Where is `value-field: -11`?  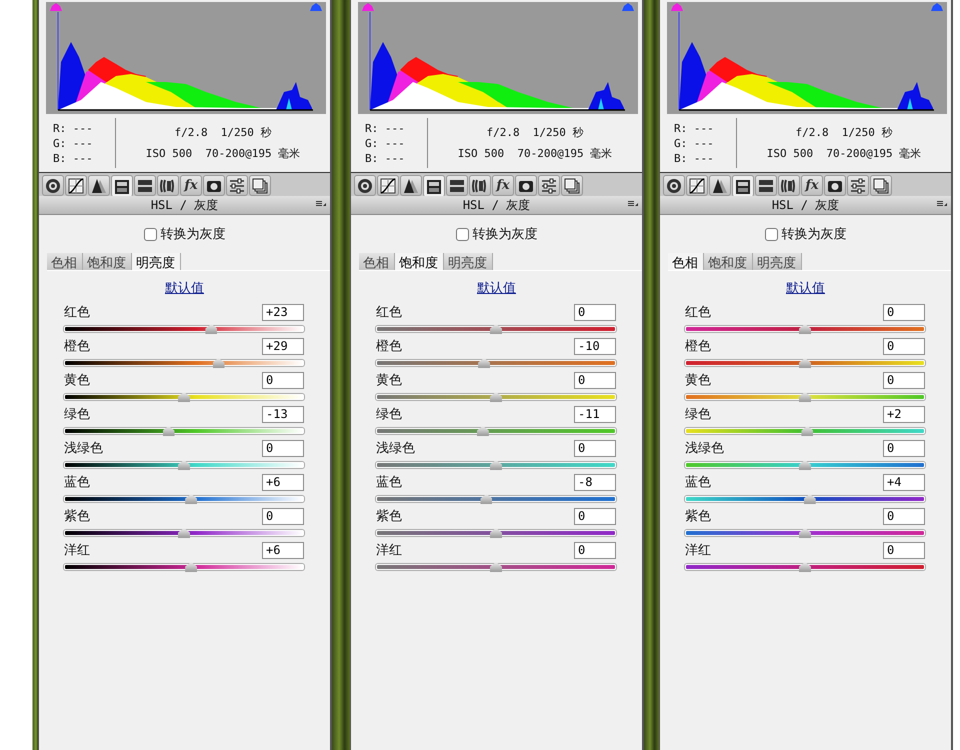 value-field: -11 is located at coordinates (595, 414).